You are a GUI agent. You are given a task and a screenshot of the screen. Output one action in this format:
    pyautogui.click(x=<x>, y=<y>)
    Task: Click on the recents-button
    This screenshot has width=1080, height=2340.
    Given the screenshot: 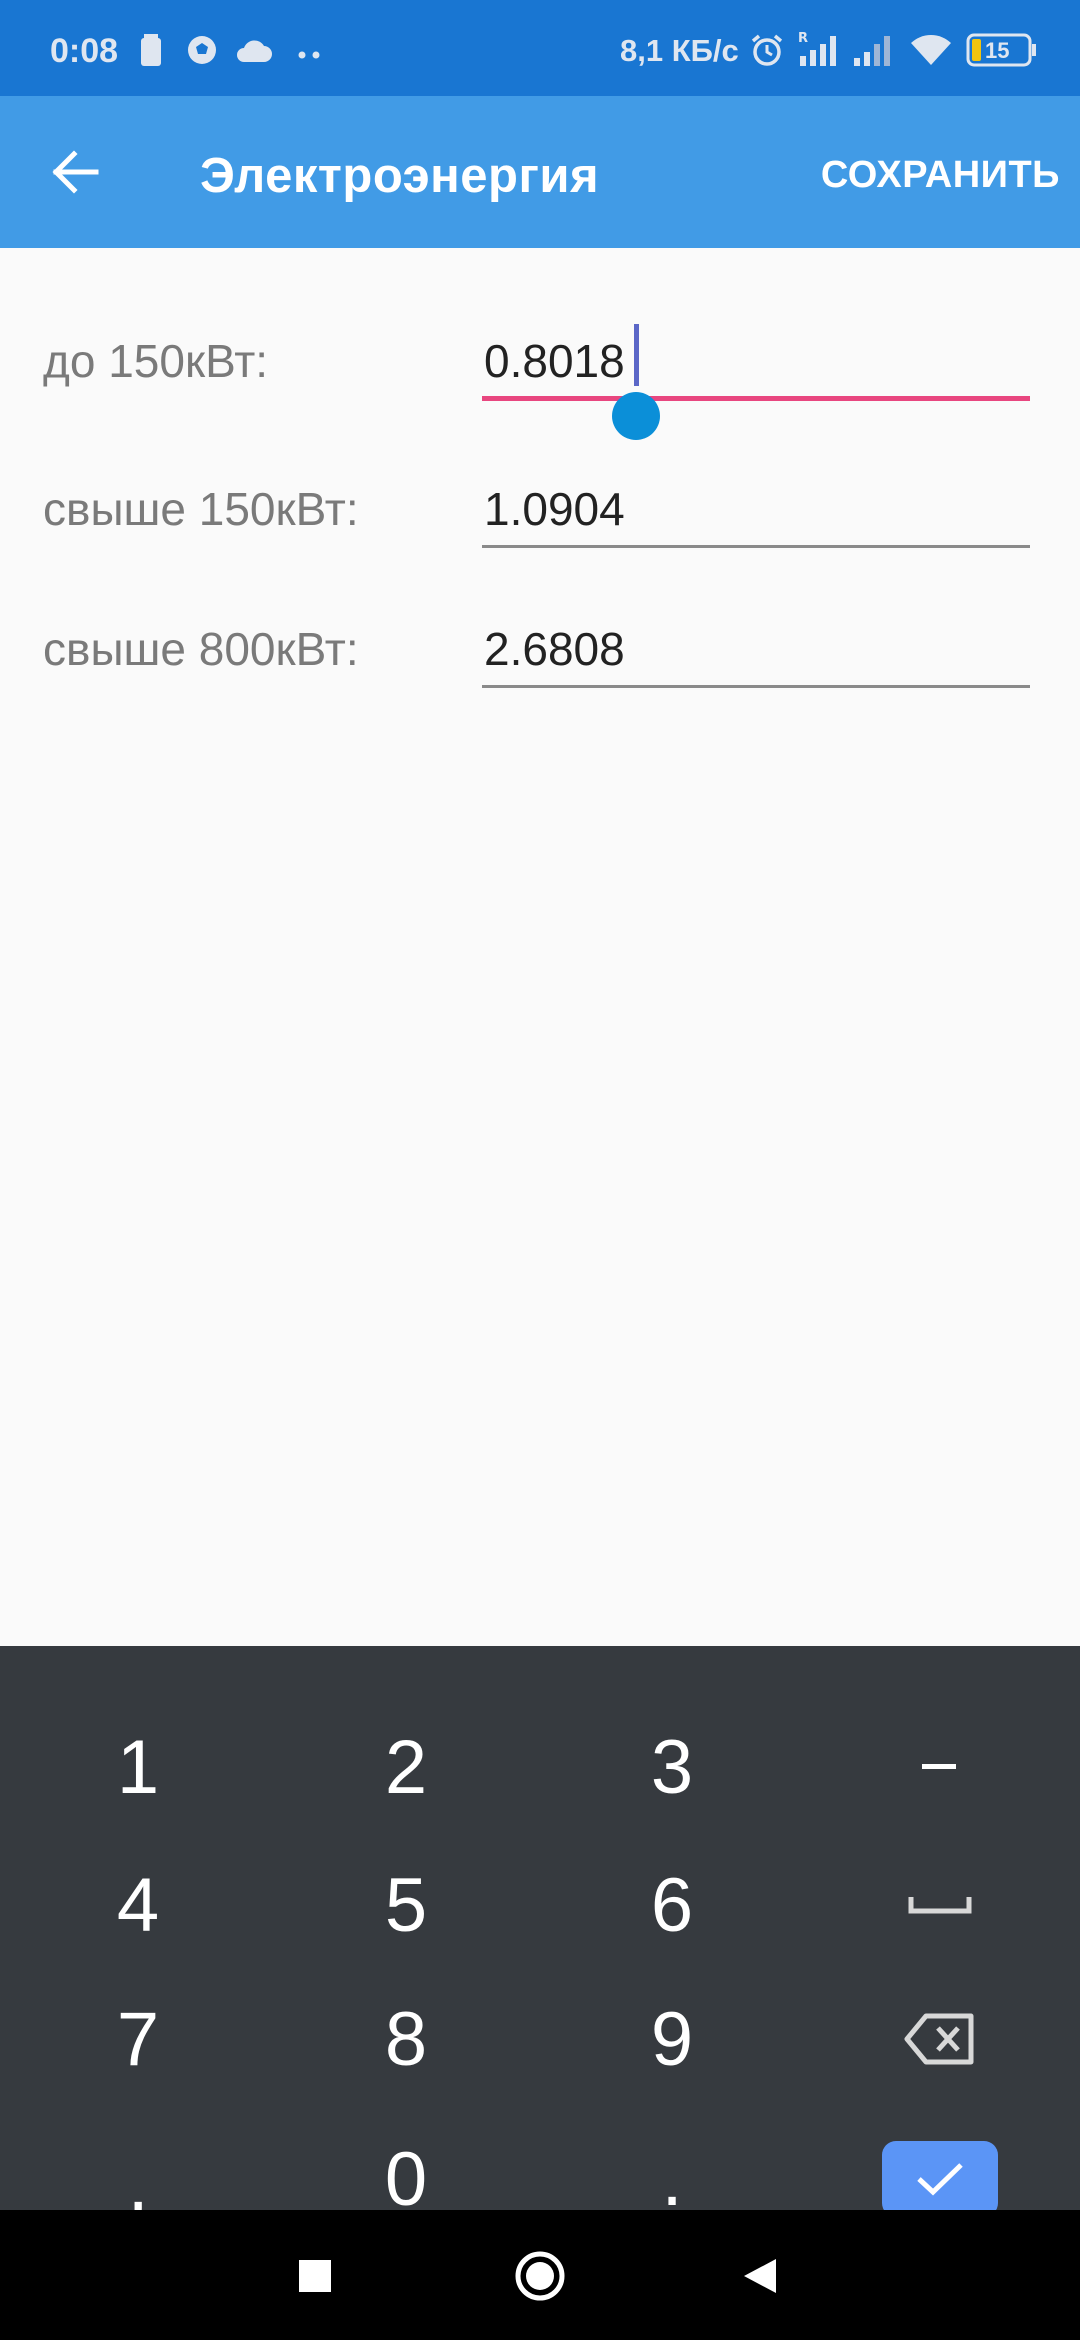 What is the action you would take?
    pyautogui.click(x=315, y=2276)
    